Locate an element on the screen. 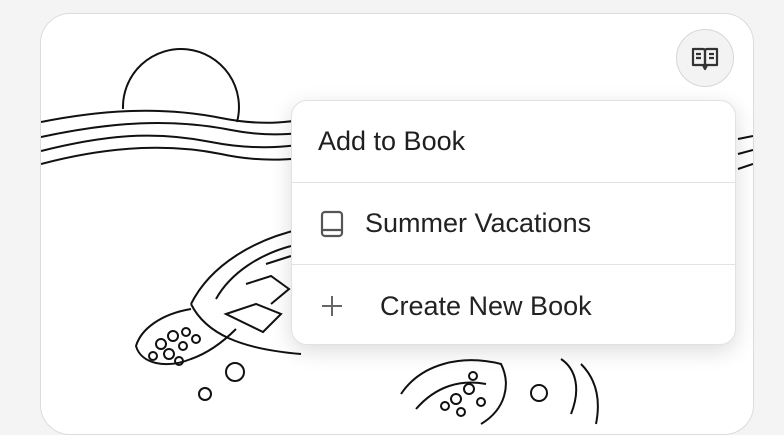 This screenshot has width=784, height=435. plus-icon is located at coordinates (332, 306).